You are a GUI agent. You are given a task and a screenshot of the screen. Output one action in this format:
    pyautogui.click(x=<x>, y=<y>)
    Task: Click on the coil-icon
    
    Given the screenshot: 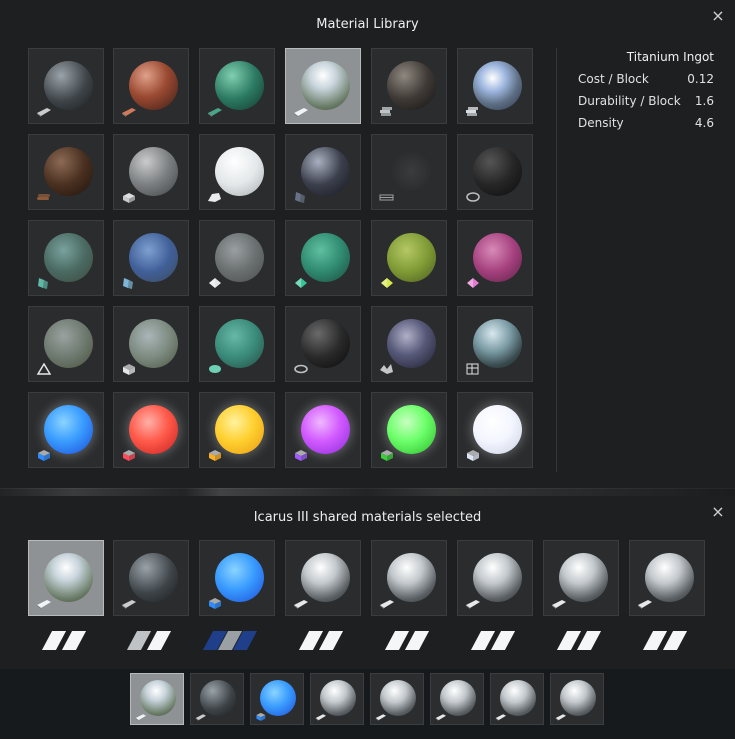 What is the action you would take?
    pyautogui.click(x=472, y=197)
    